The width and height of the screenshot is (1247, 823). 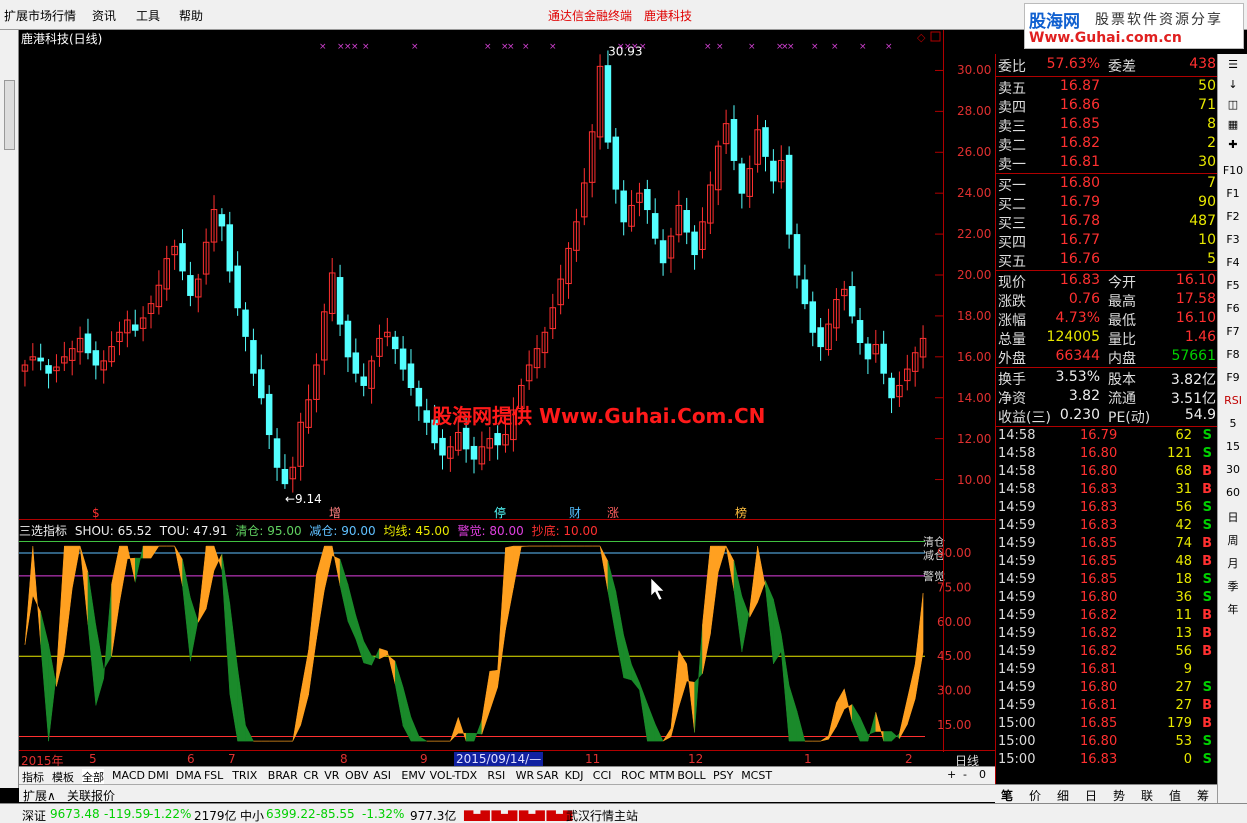 I want to click on toolbar-button: F9, so click(x=1233, y=380).